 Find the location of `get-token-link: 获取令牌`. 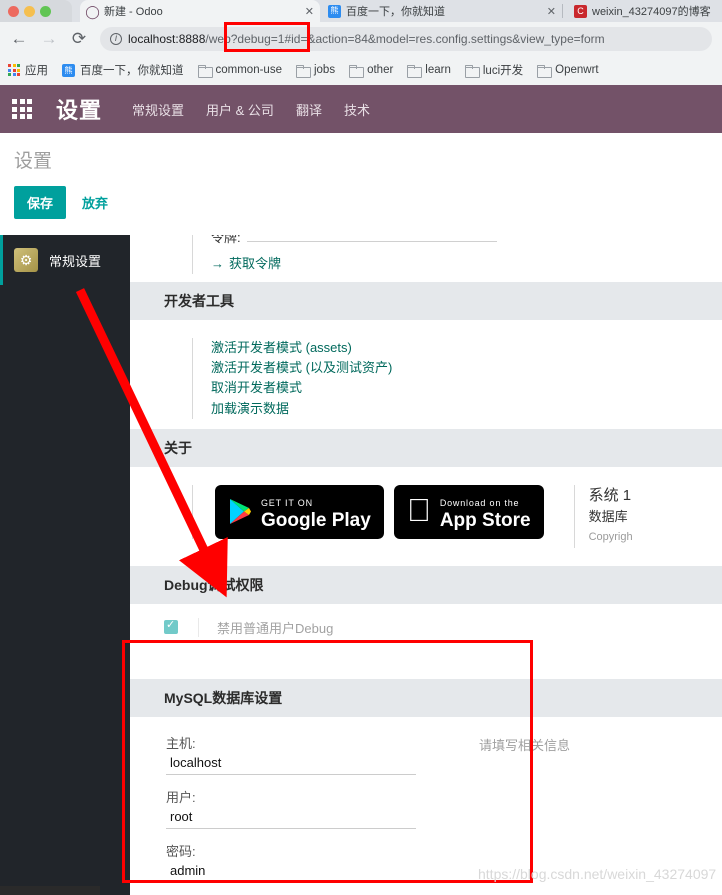

get-token-link: 获取令牌 is located at coordinates (466, 264).